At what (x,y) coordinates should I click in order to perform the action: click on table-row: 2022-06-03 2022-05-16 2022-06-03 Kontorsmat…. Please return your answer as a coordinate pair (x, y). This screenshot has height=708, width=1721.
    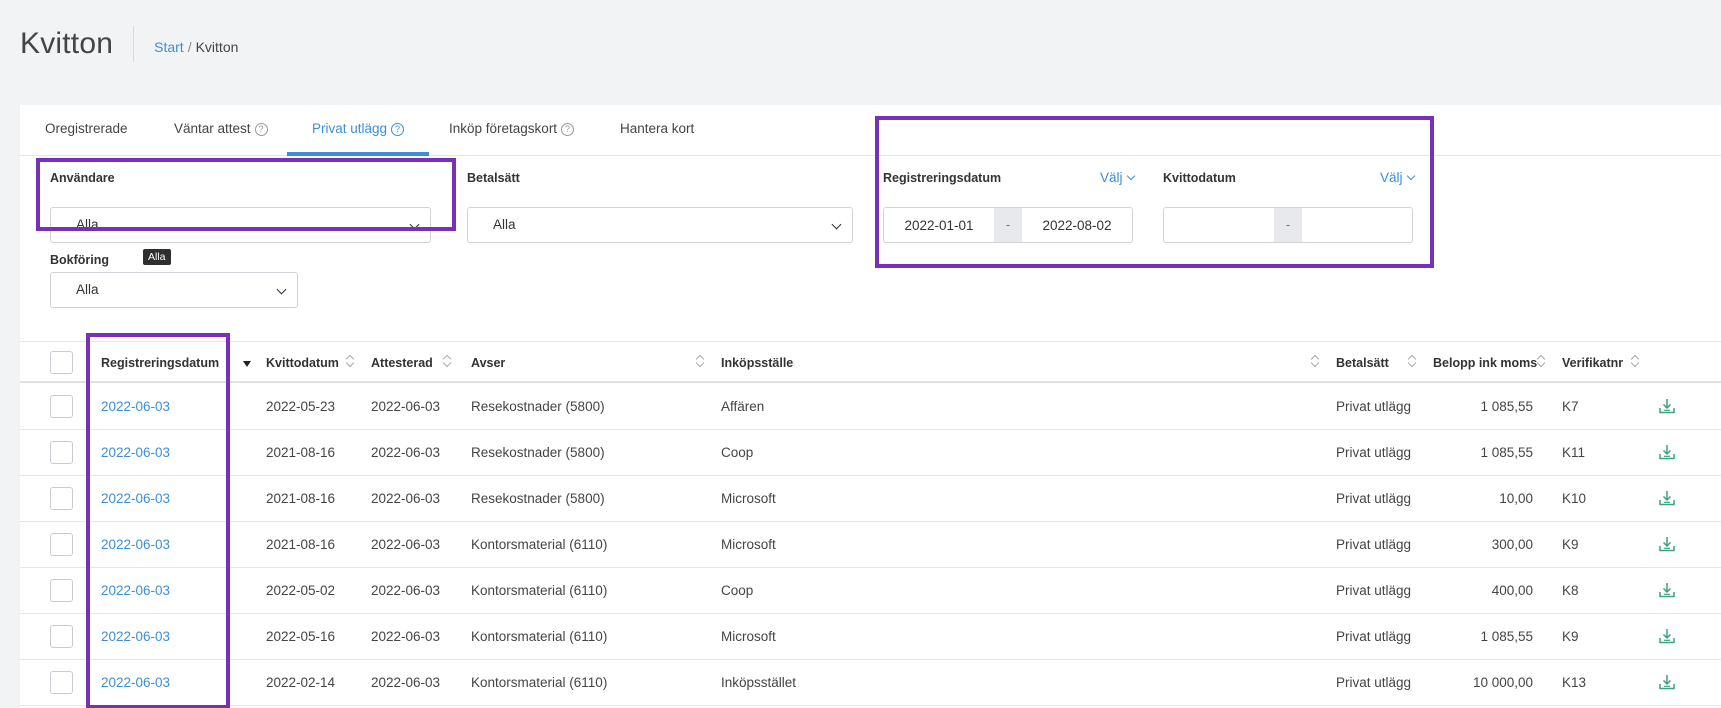
    Looking at the image, I should click on (870, 637).